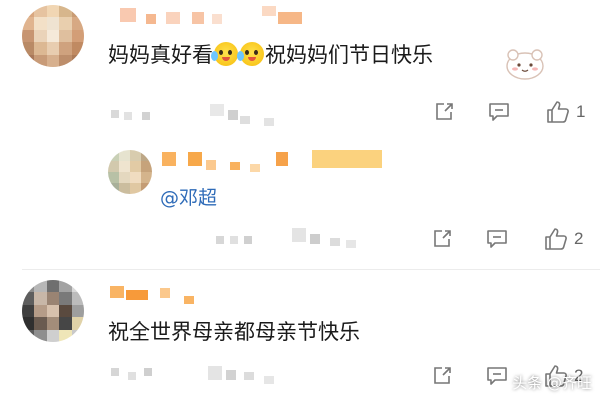  What do you see at coordinates (581, 111) in the screenshot?
I see `like-count: 1` at bounding box center [581, 111].